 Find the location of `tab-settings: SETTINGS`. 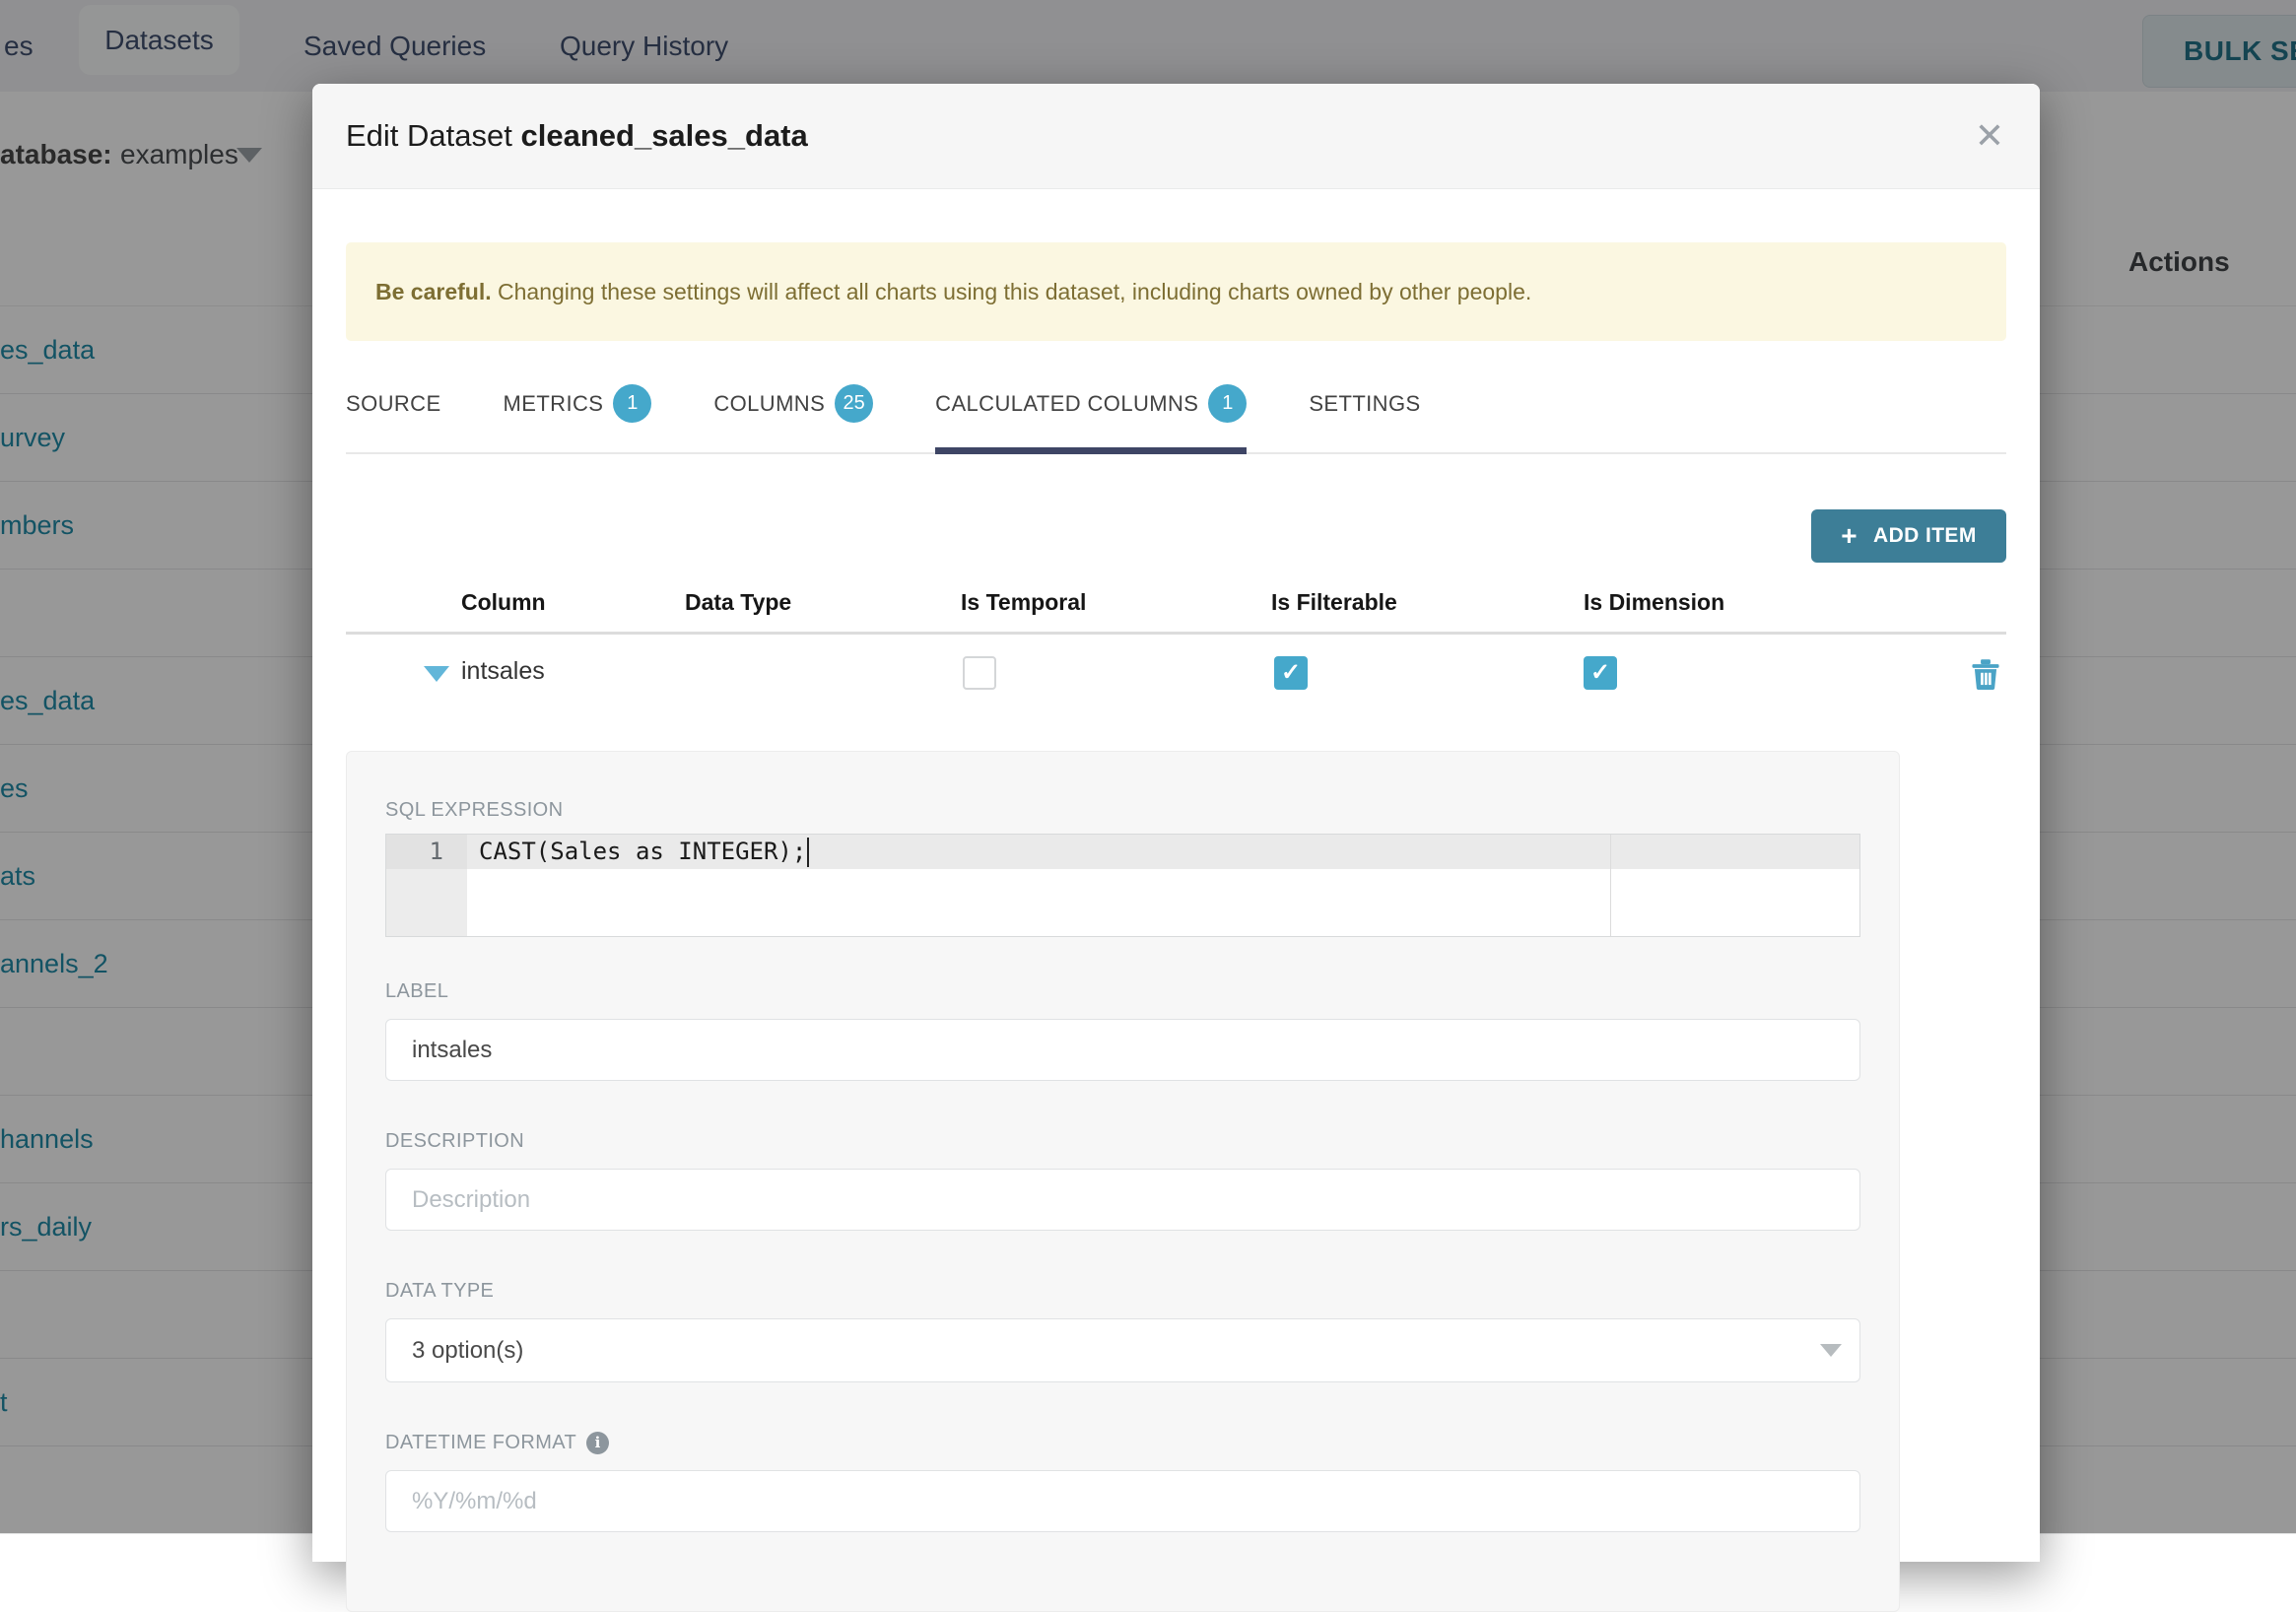

tab-settings: SETTINGS is located at coordinates (1364, 413).